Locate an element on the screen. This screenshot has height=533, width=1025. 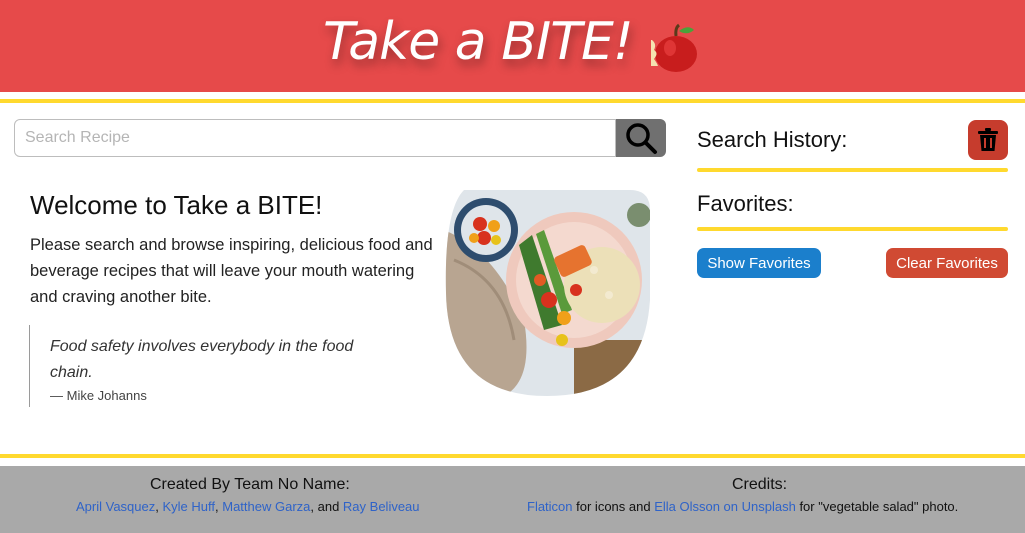
search-button is located at coordinates (641, 138).